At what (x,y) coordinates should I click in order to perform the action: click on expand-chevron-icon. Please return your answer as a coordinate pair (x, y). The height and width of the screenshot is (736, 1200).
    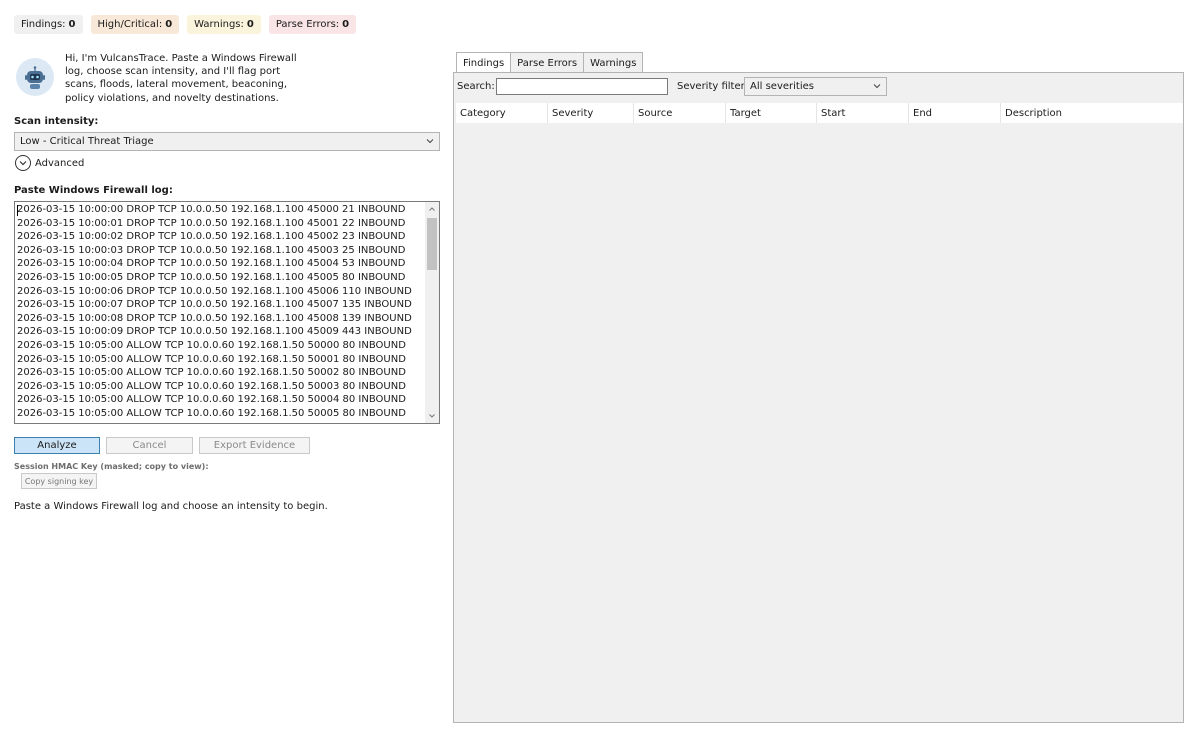
    Looking at the image, I should click on (23, 163).